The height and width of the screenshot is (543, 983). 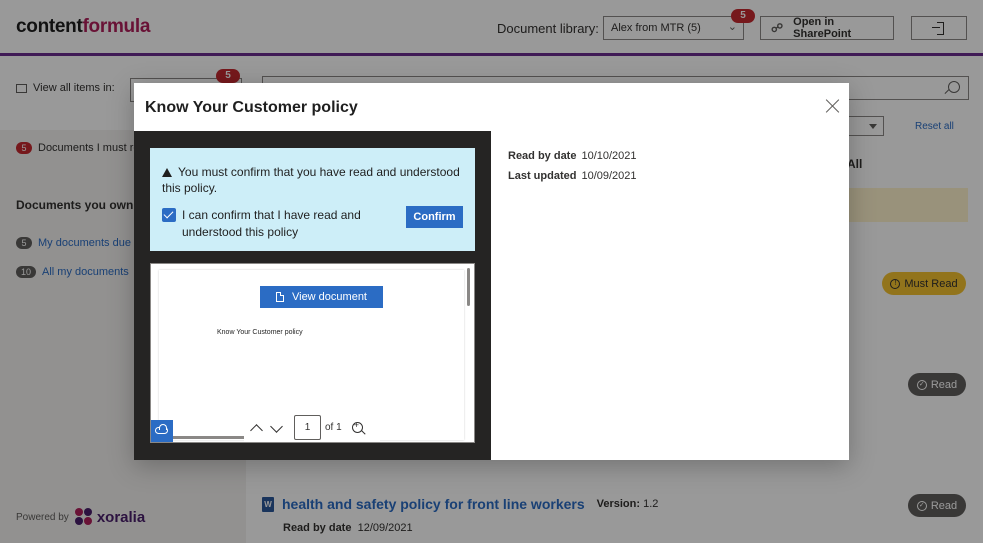 I want to click on close-icon, so click(x=833, y=106).